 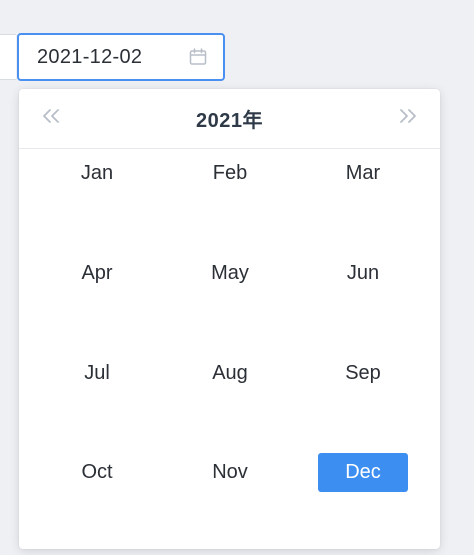 I want to click on month-label: Nov, so click(x=230, y=471).